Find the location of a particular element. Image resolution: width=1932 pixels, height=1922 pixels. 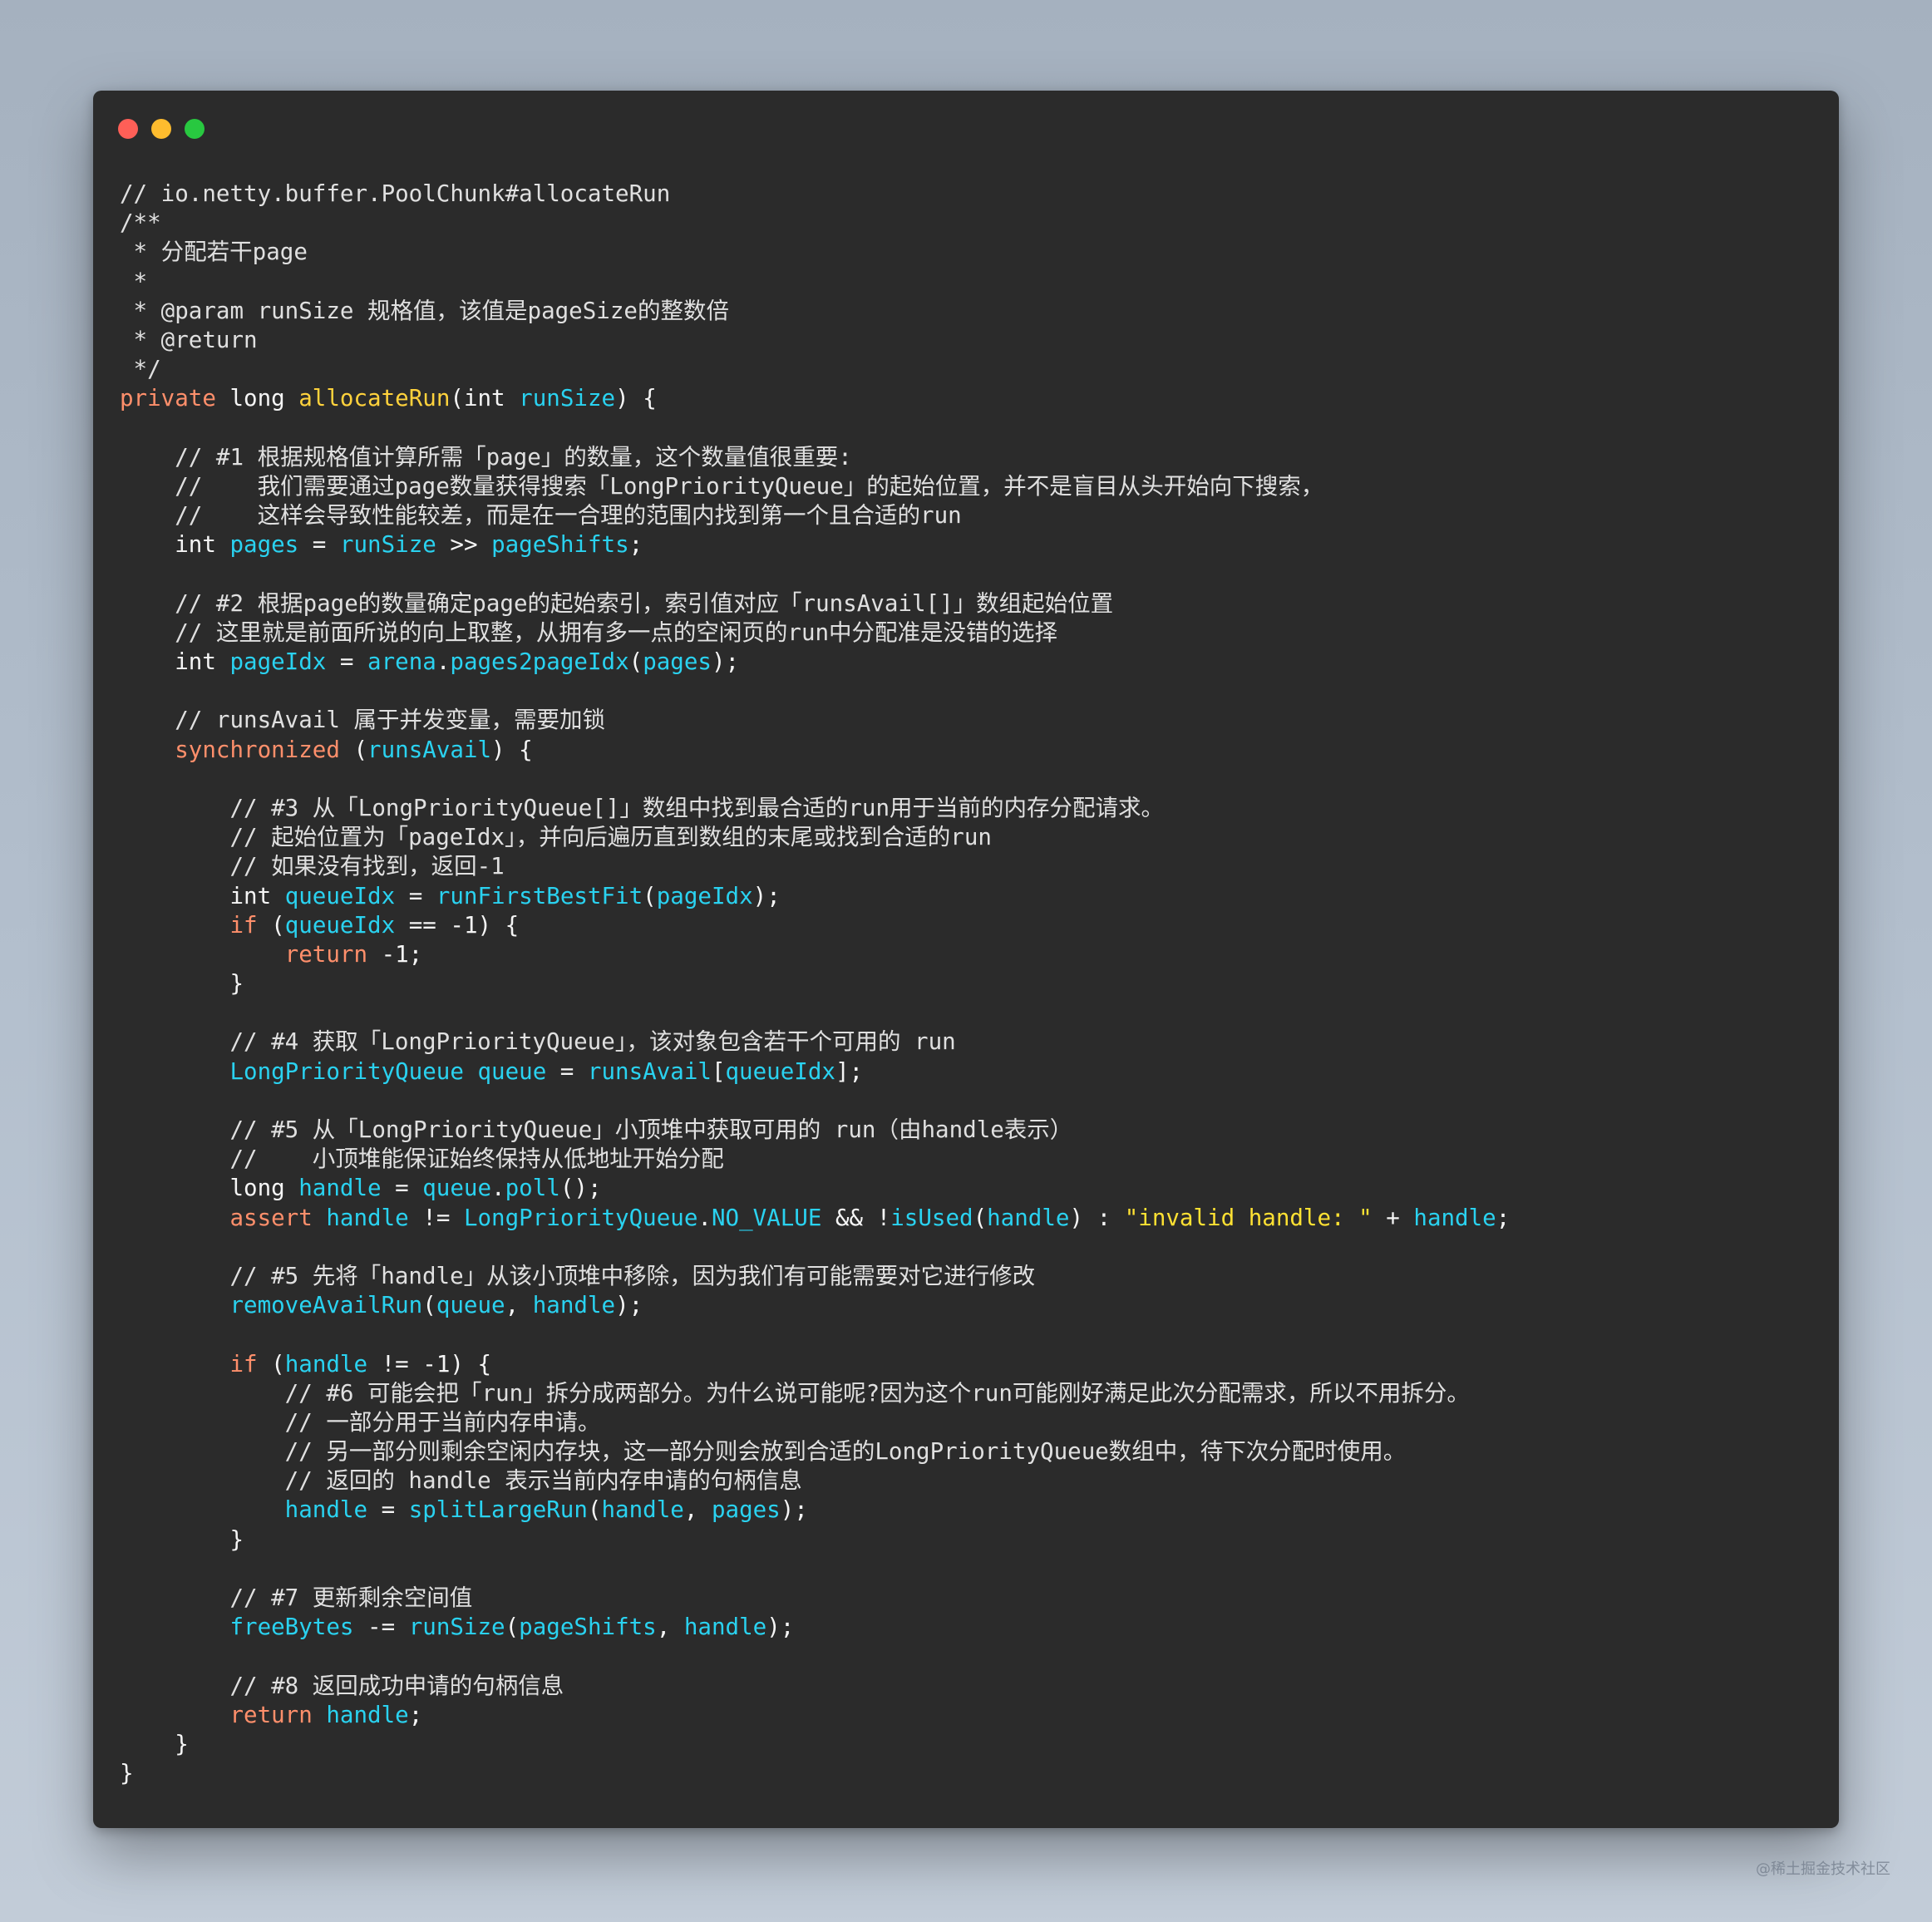

code-line: * 分配若干page is located at coordinates (971, 252).